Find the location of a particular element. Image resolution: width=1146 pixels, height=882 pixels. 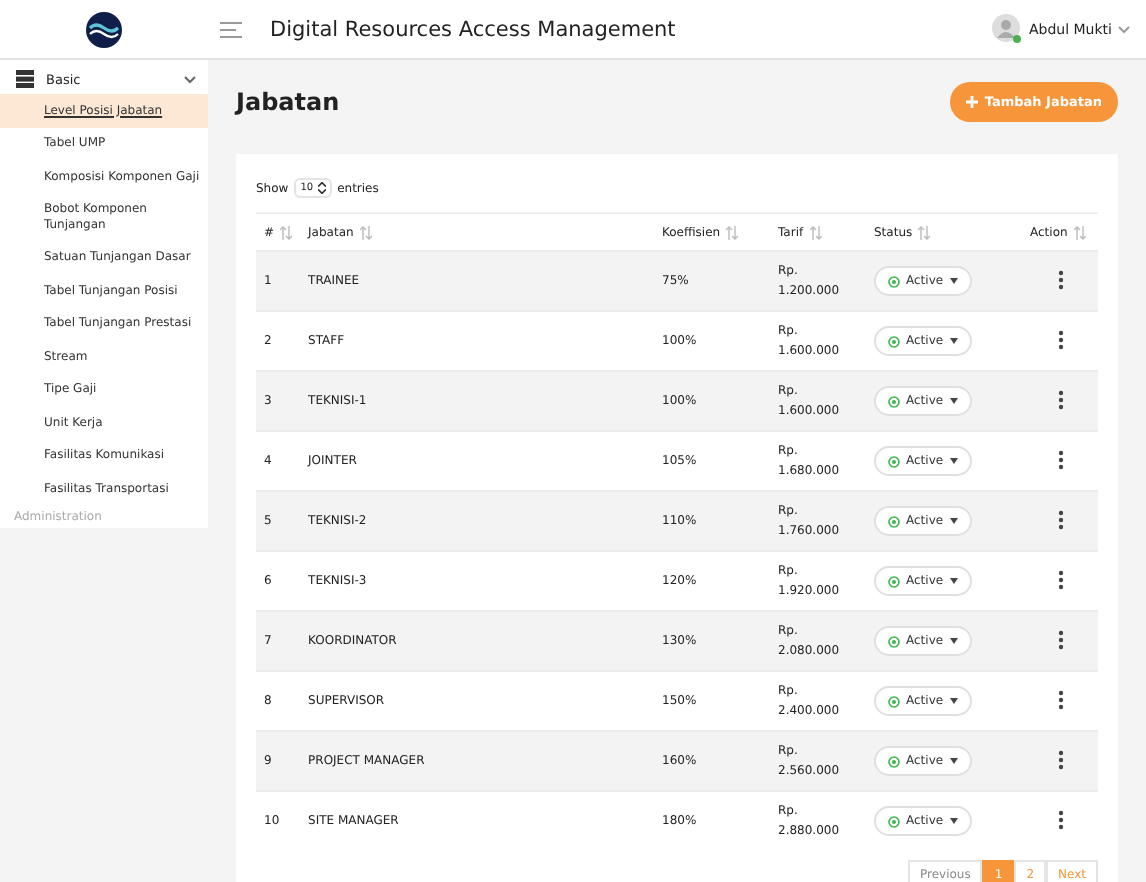

app-title: Digital Resources Access Management is located at coordinates (473, 29).